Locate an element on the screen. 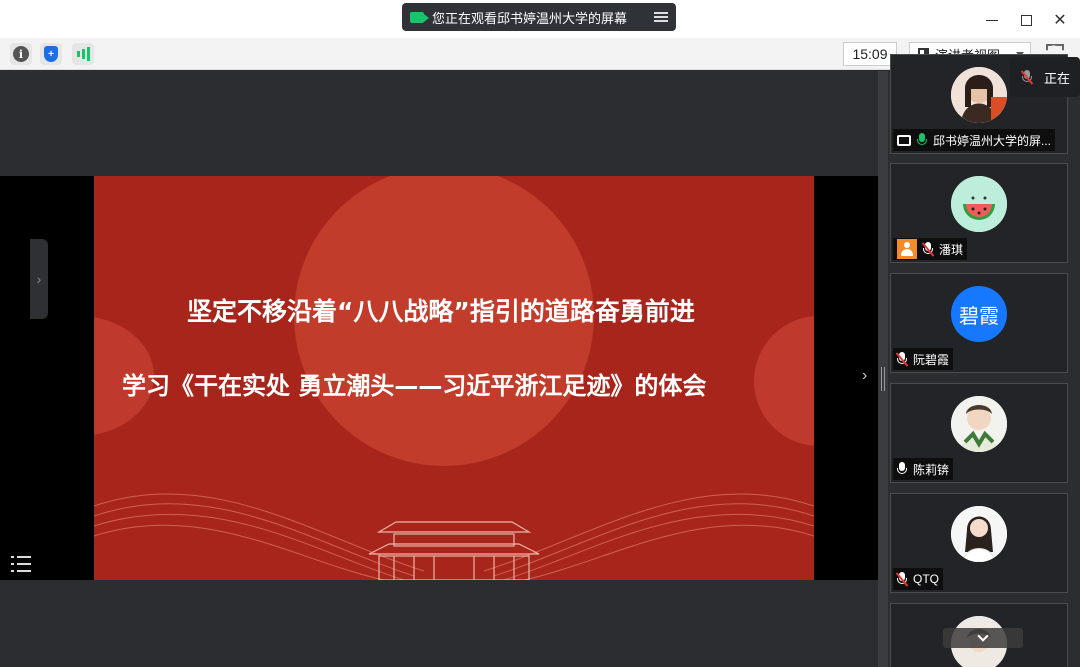  meeting-info-button: i is located at coordinates (21, 54).